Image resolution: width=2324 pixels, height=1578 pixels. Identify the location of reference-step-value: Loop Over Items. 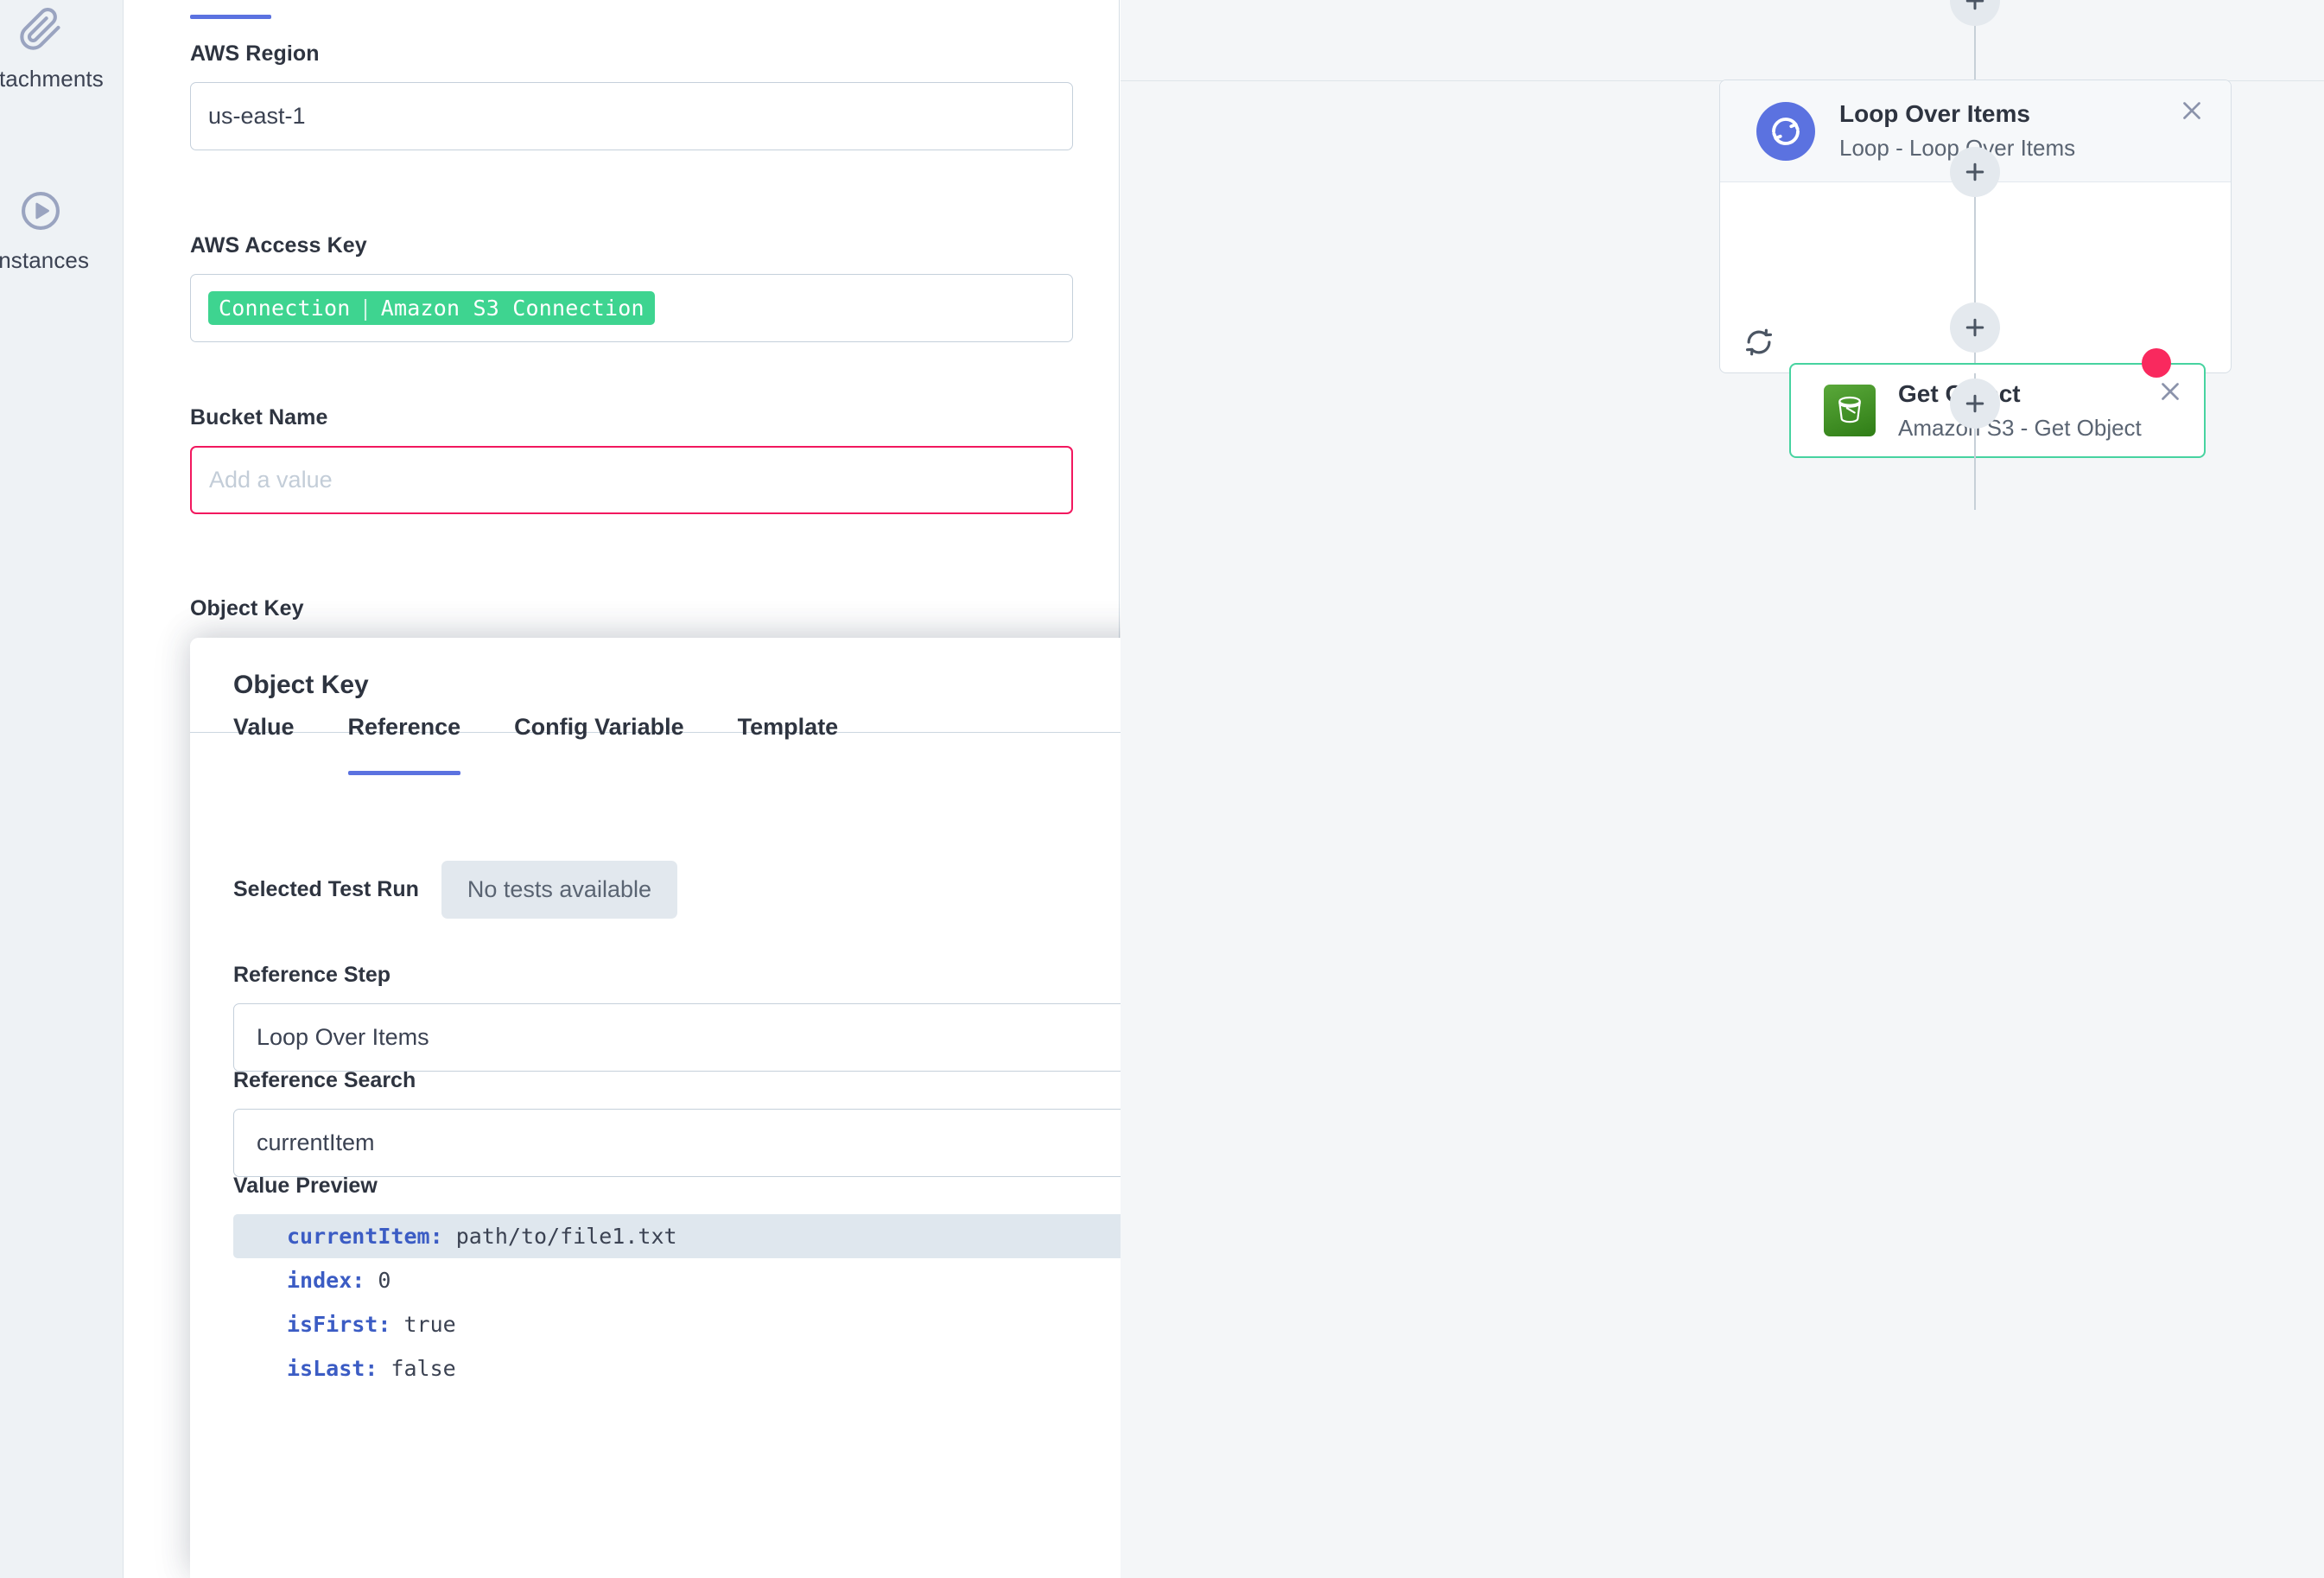
(343, 1037).